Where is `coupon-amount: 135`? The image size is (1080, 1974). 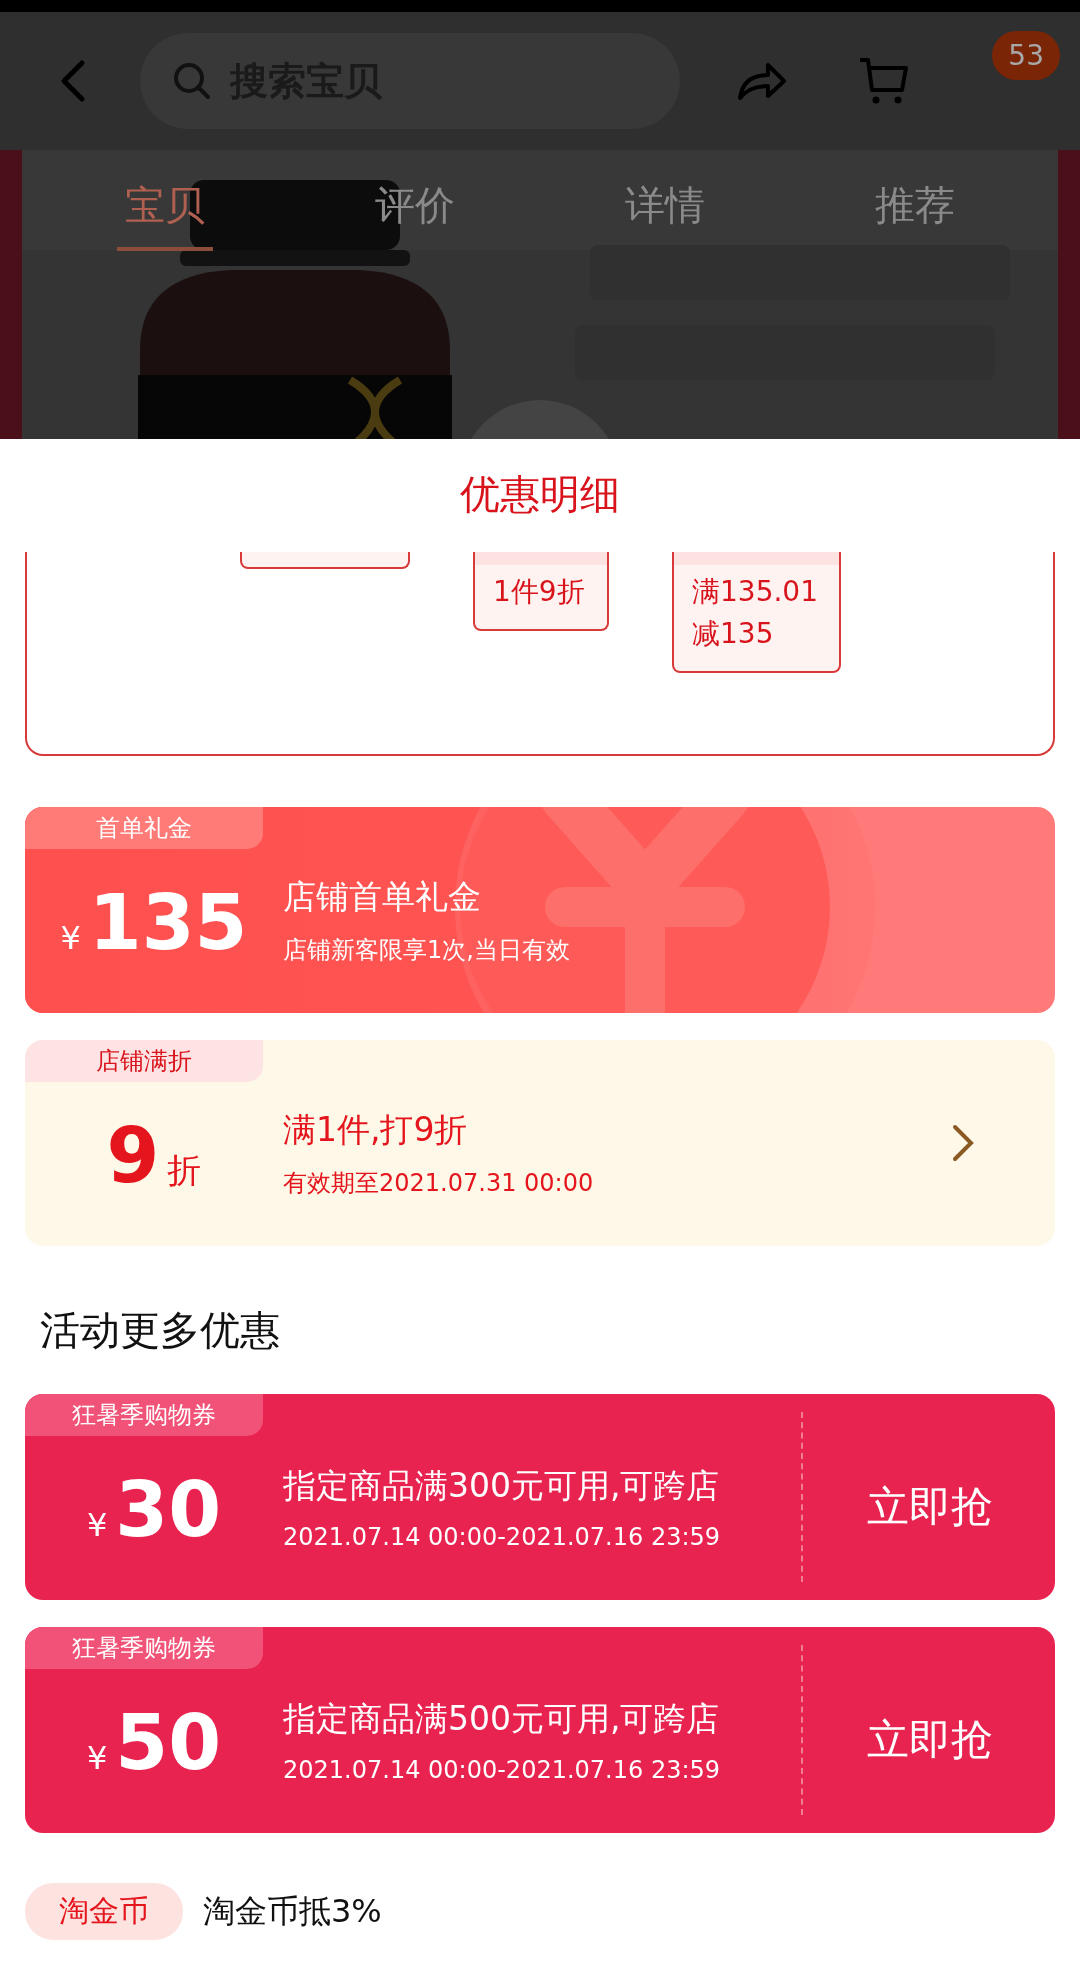
coupon-amount: 135 is located at coordinates (168, 922).